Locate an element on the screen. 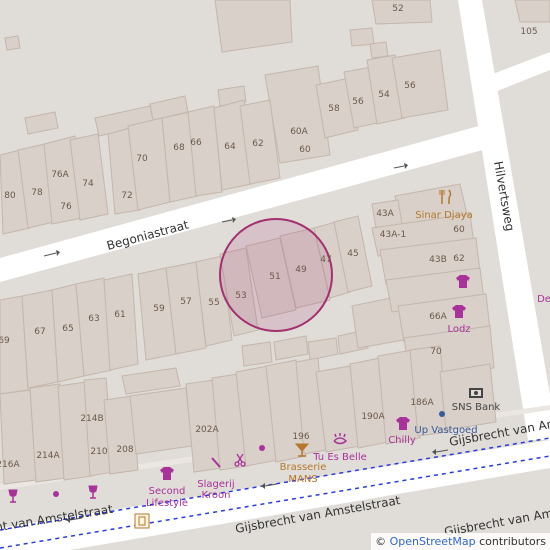  poi-label-brasserie-line2: MANS is located at coordinates (302, 479).